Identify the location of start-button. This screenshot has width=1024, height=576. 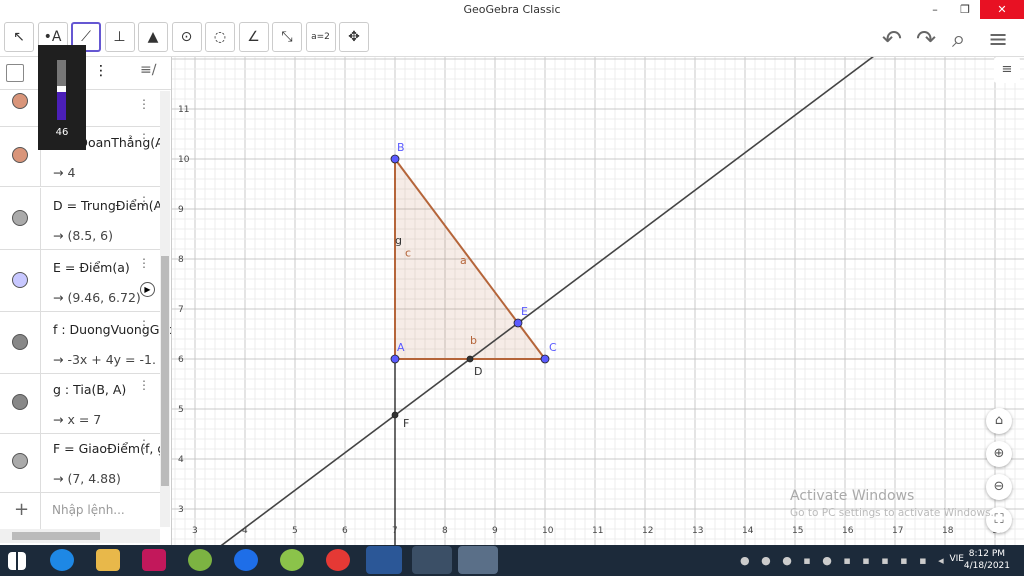
(17, 561).